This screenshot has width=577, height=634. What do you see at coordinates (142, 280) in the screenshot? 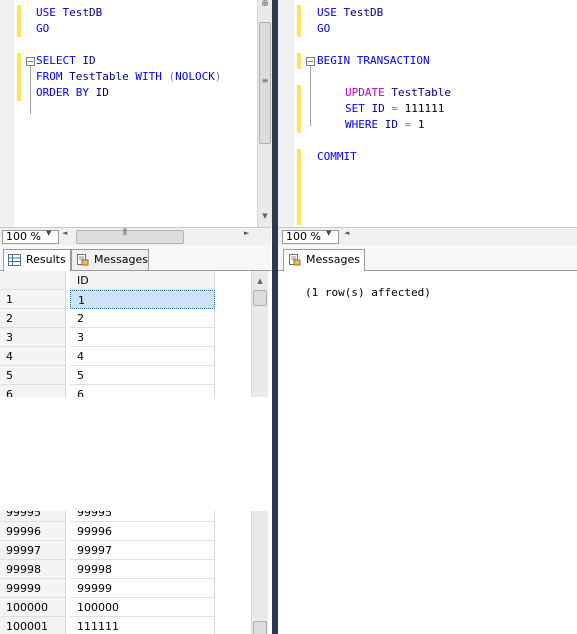
I see `column-header-id: ID` at bounding box center [142, 280].